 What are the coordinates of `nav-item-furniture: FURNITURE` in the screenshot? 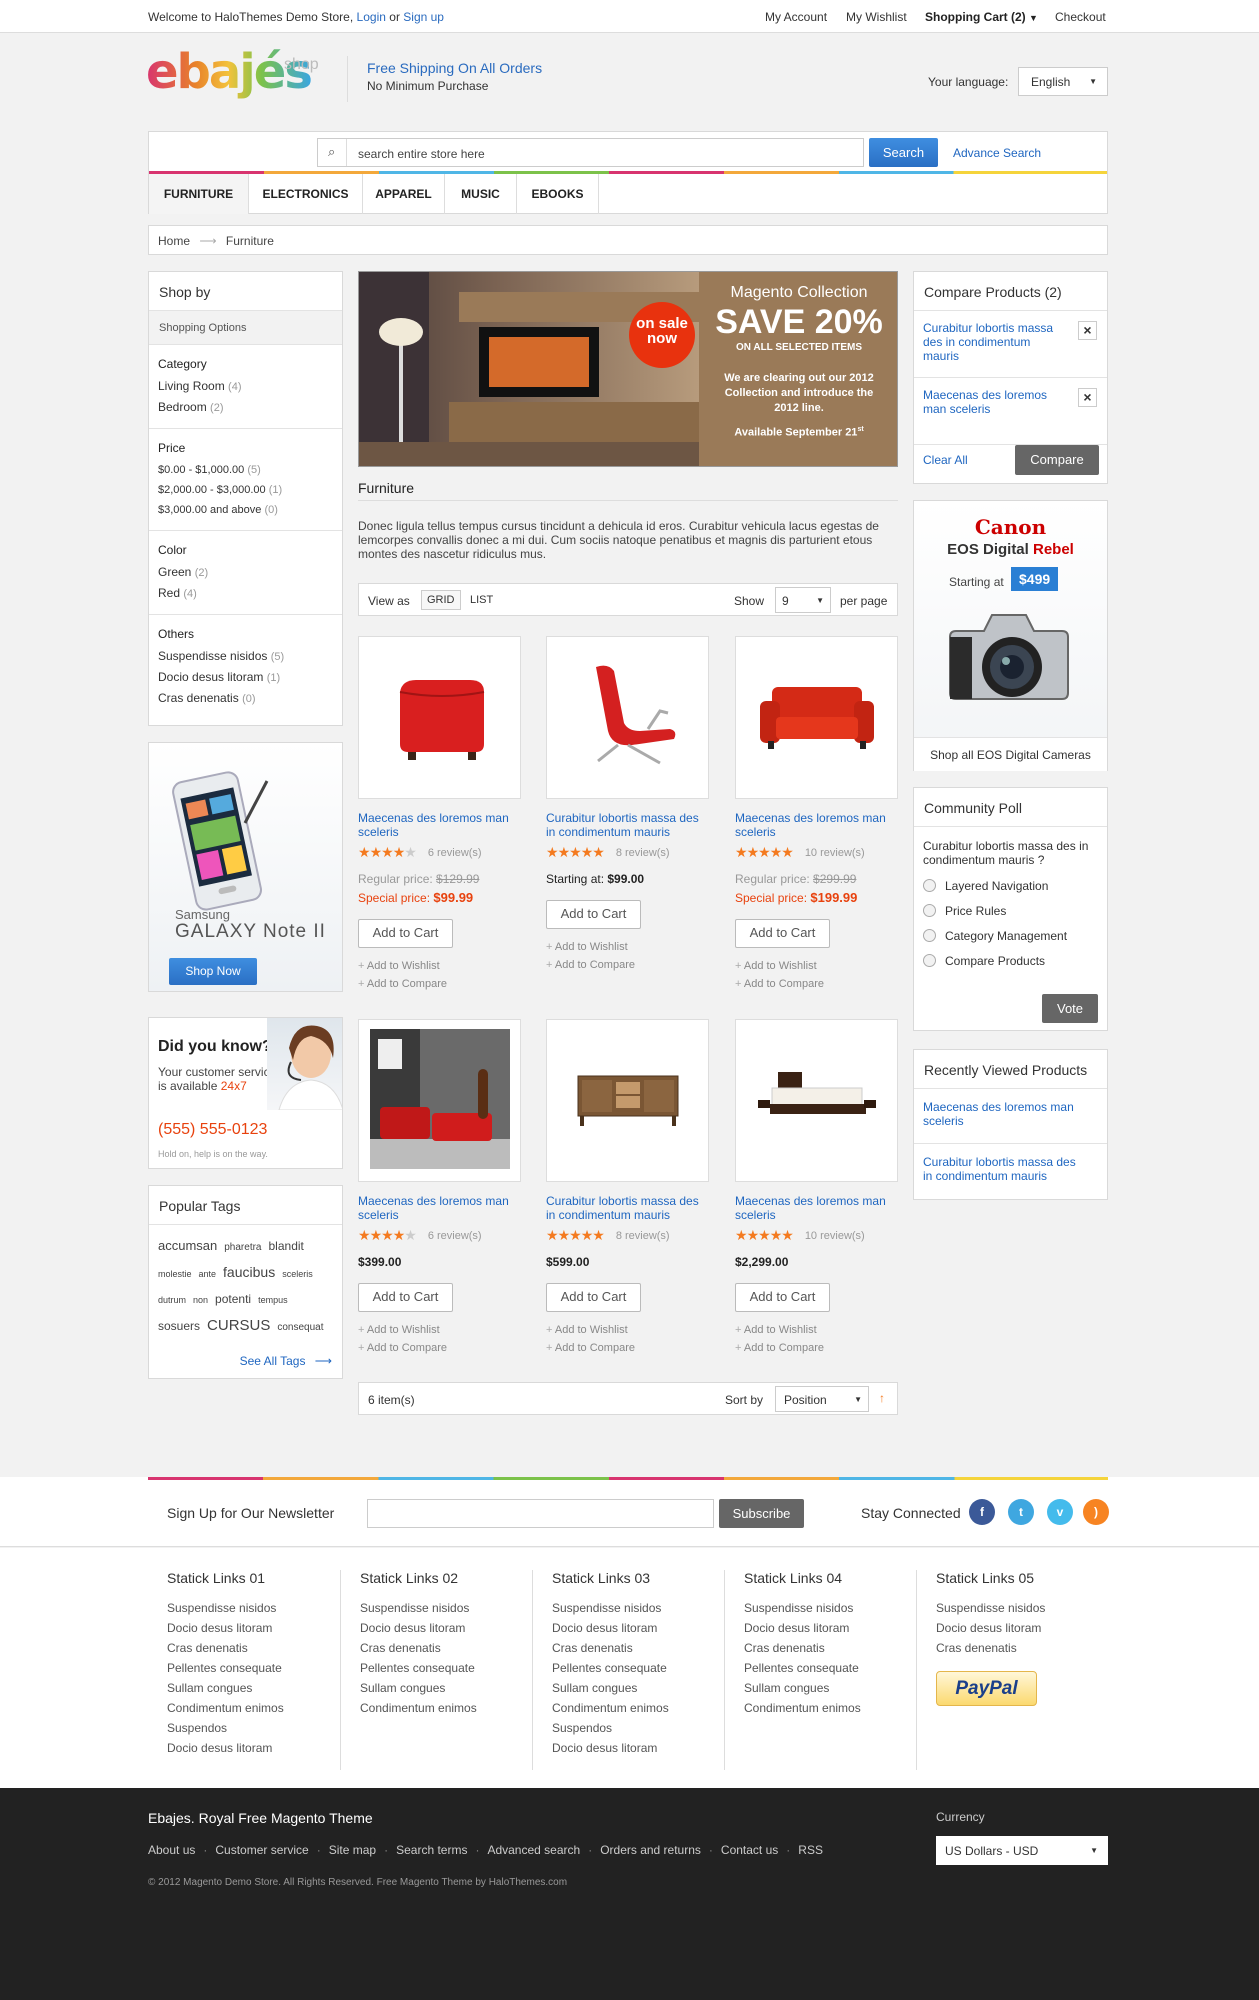 It's located at (199, 194).